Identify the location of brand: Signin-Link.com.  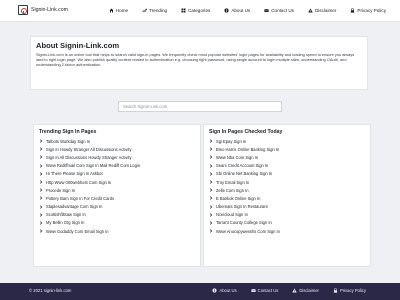
(43, 10).